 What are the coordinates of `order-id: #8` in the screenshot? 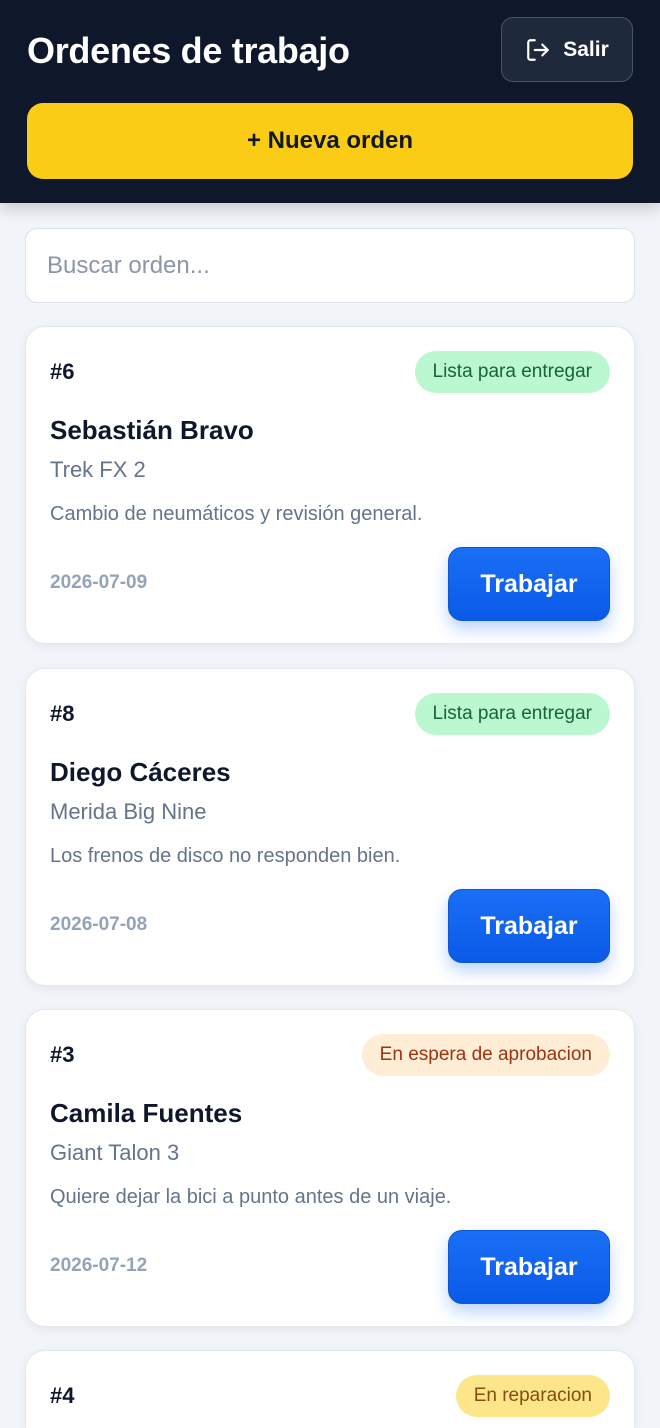 It's located at (62, 713).